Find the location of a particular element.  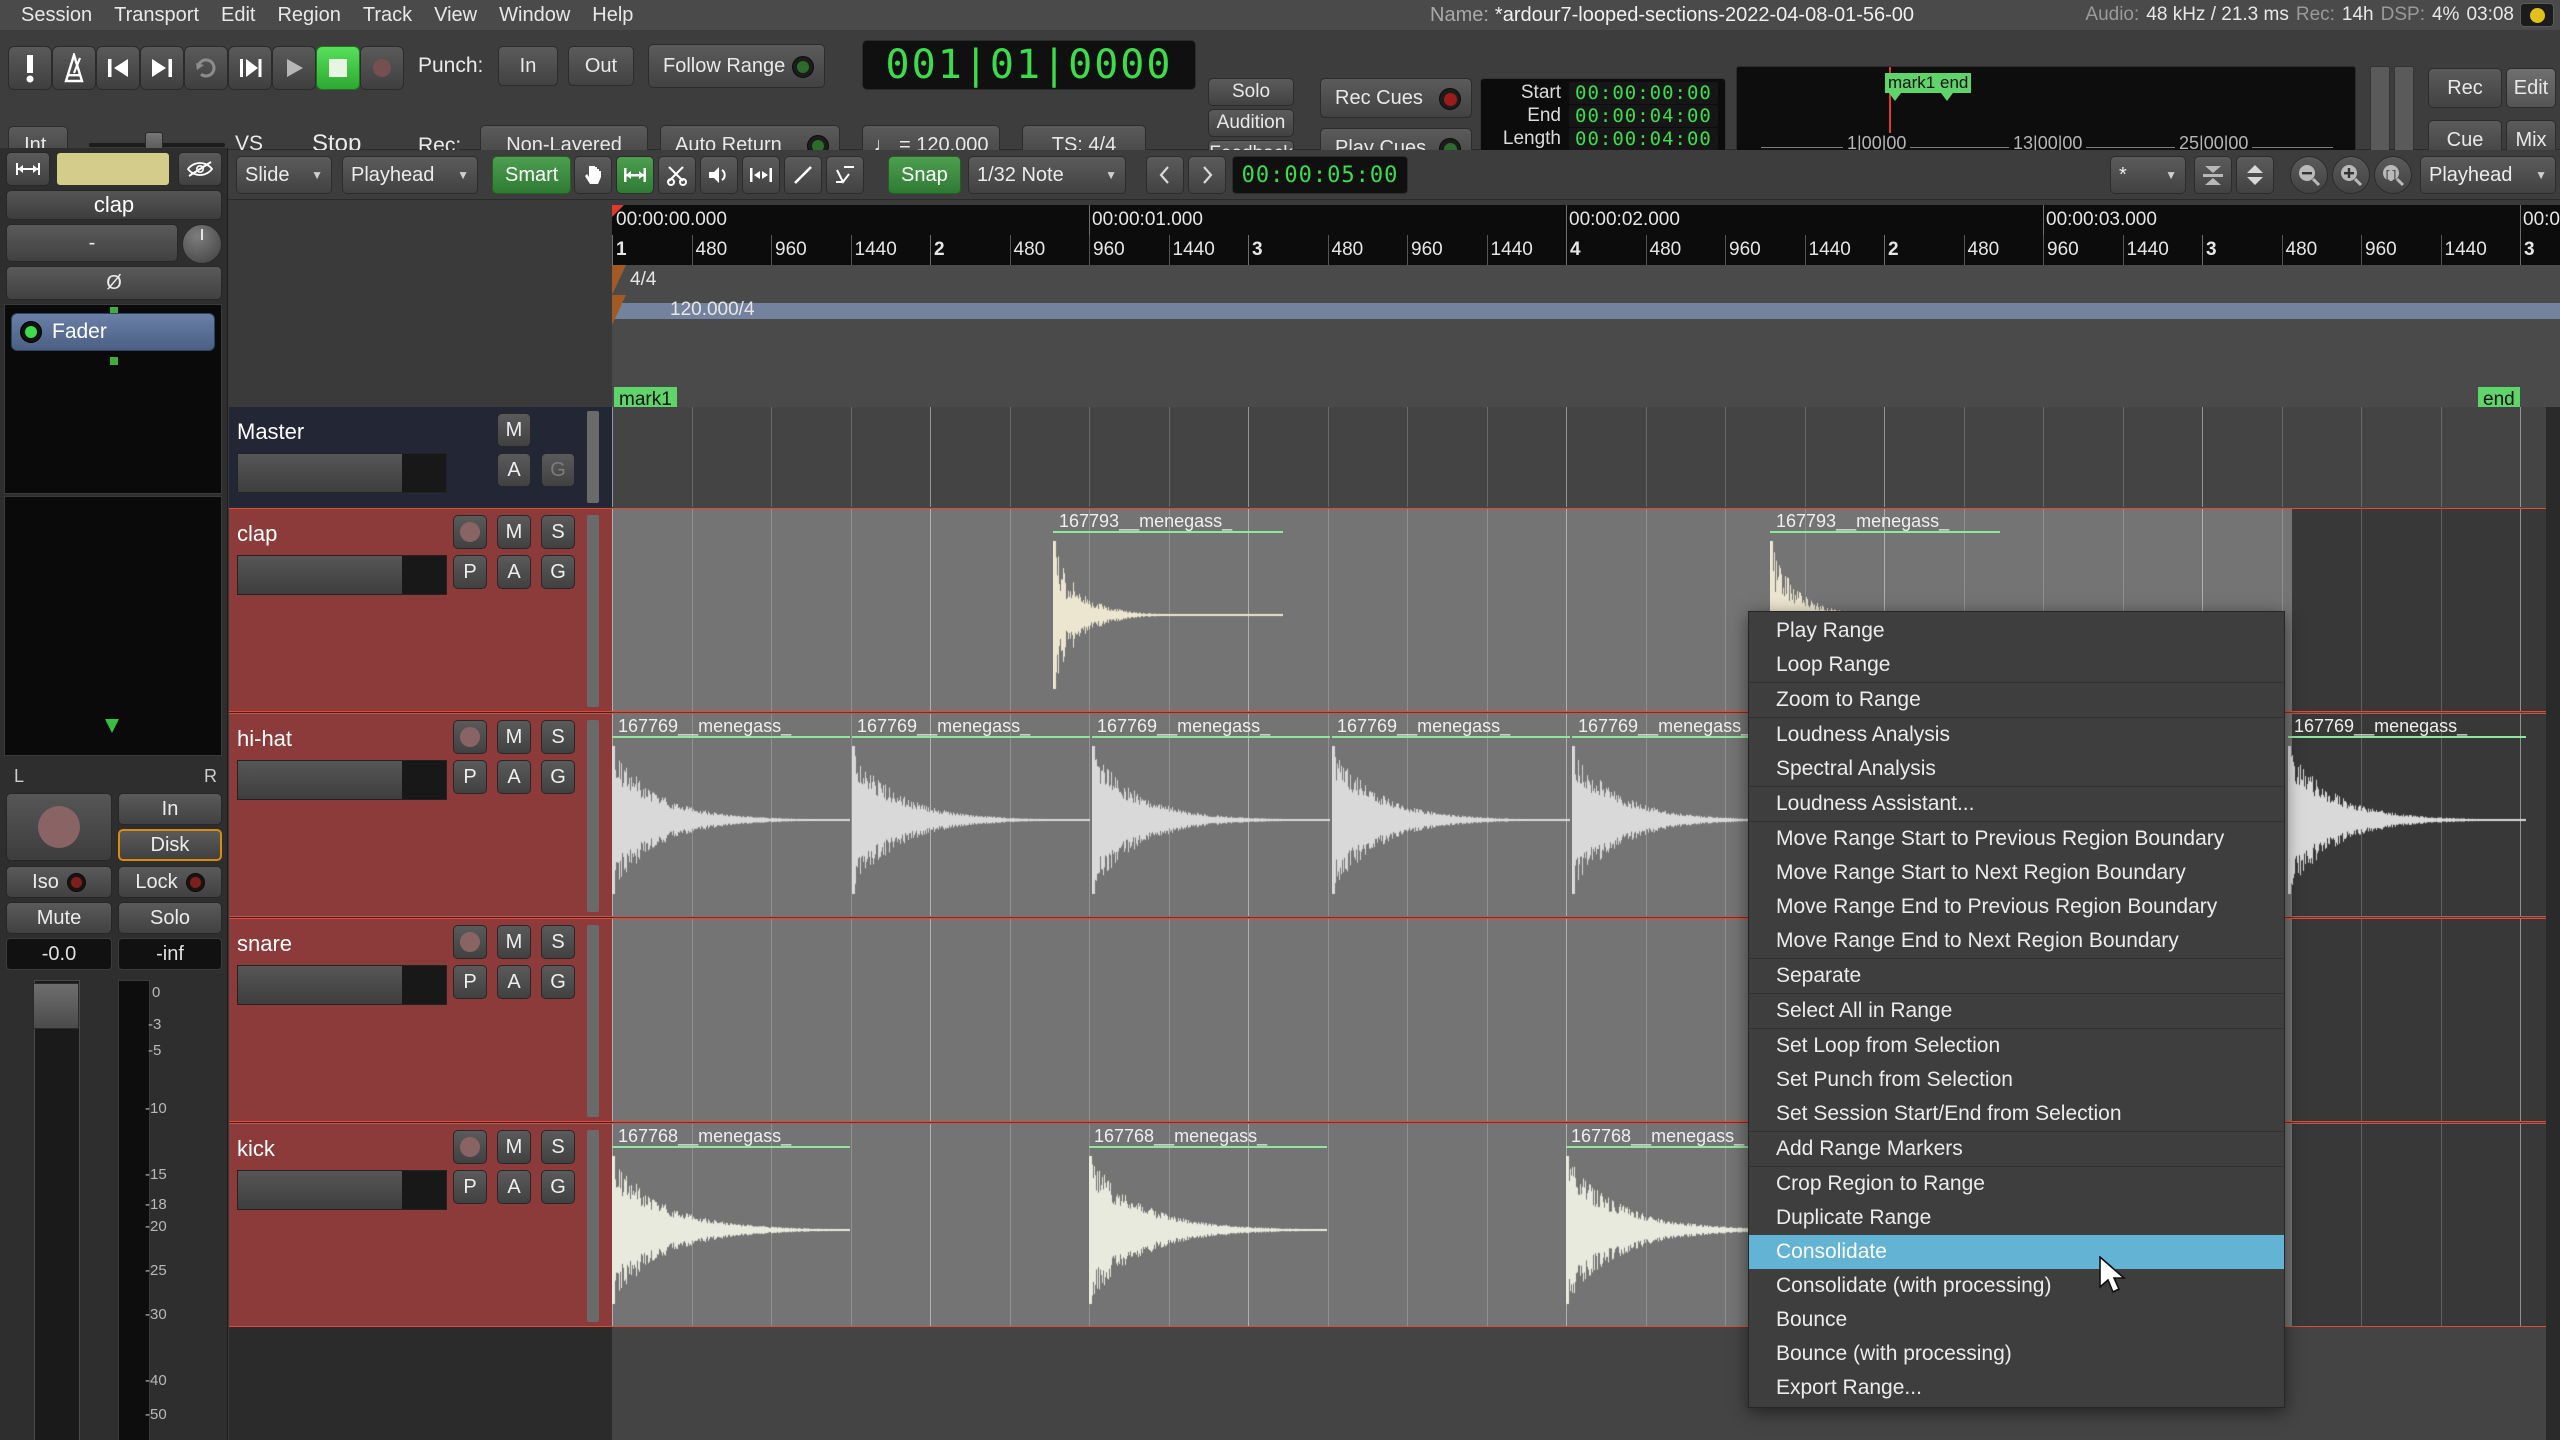

track-resize-handle-kick is located at coordinates (593, 1226).